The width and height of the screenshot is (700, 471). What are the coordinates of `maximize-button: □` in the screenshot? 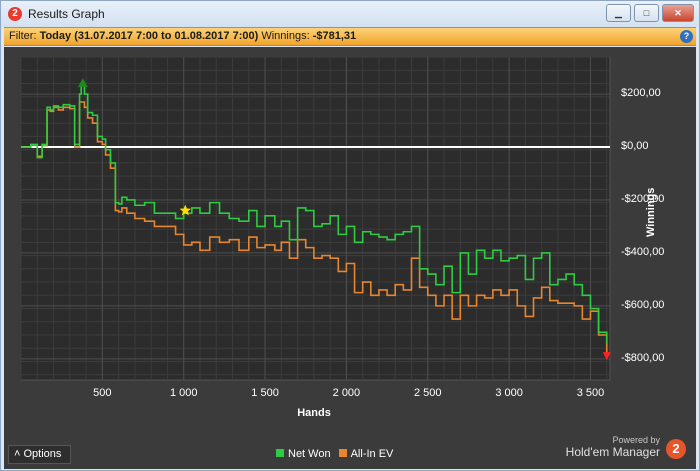 It's located at (646, 13).